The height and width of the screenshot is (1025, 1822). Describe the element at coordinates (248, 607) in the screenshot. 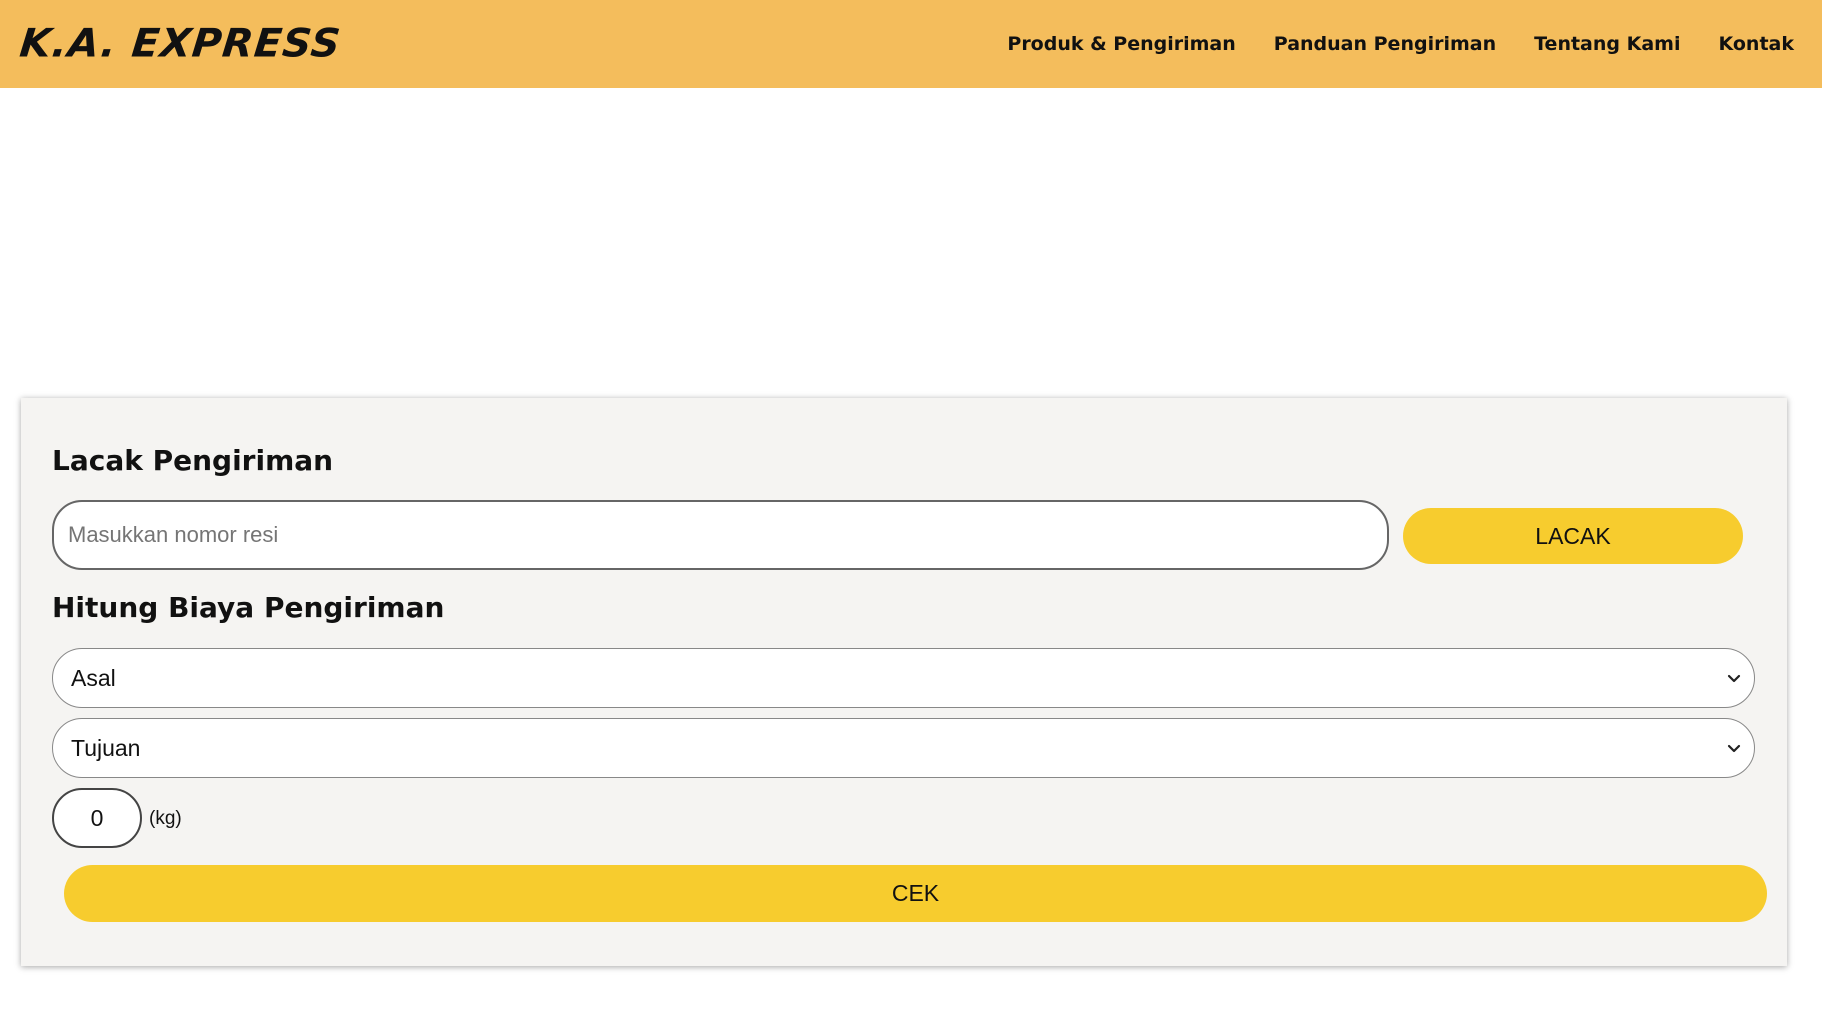

I see `cost-title: Hitung Biaya Pengiriman` at that location.